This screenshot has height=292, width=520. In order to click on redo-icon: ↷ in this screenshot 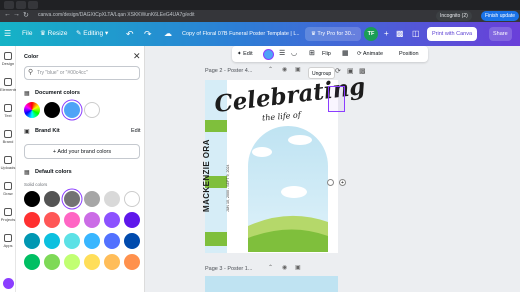, I will do `click(148, 34)`.